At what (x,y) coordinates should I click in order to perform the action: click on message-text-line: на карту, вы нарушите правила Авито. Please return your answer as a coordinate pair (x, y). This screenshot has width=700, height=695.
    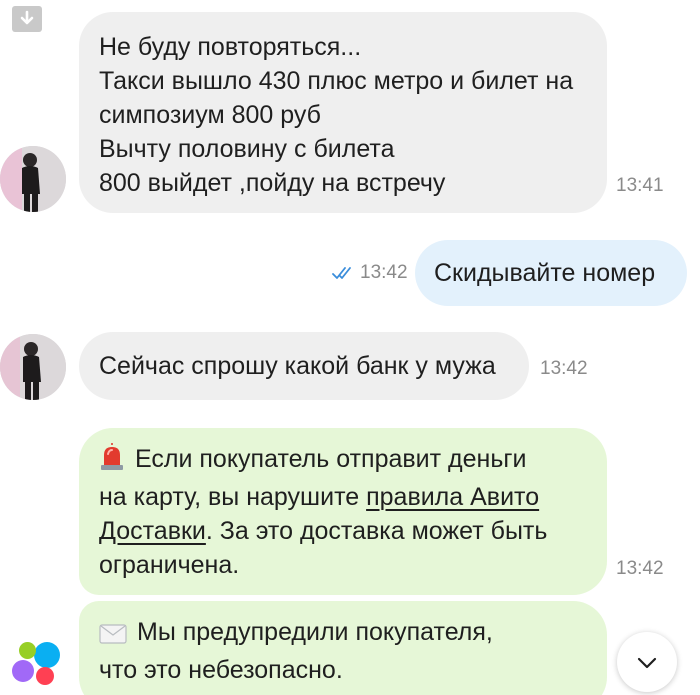
    Looking at the image, I should click on (353, 497).